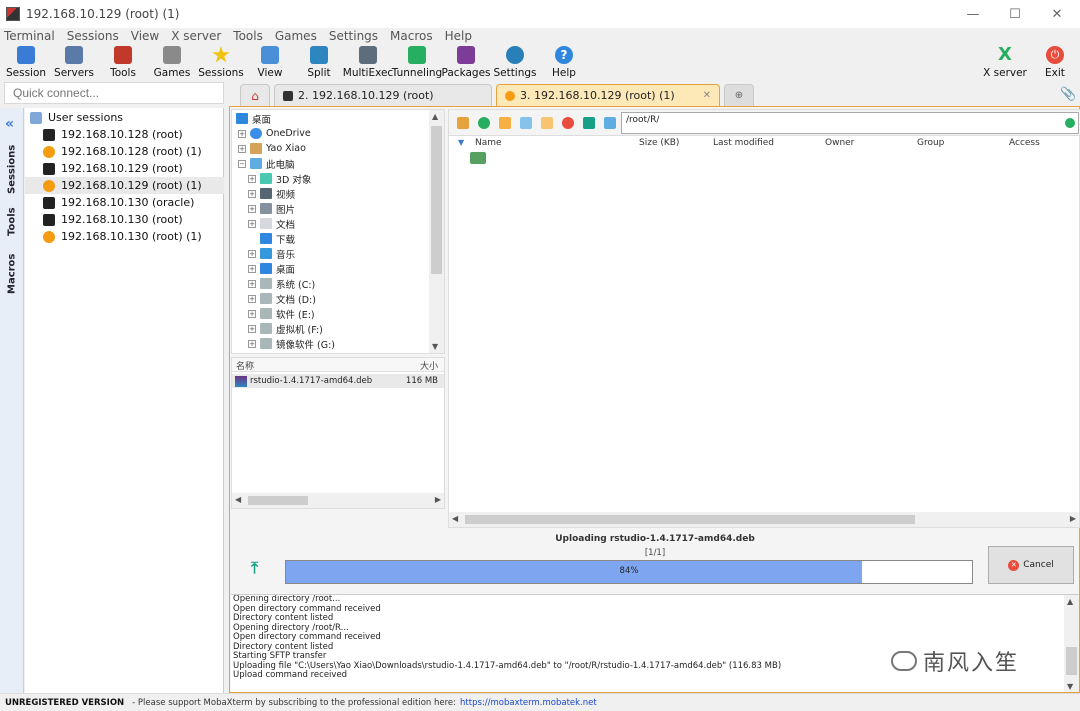 Image resolution: width=1080 pixels, height=711 pixels. I want to click on menu-view: View, so click(145, 36).